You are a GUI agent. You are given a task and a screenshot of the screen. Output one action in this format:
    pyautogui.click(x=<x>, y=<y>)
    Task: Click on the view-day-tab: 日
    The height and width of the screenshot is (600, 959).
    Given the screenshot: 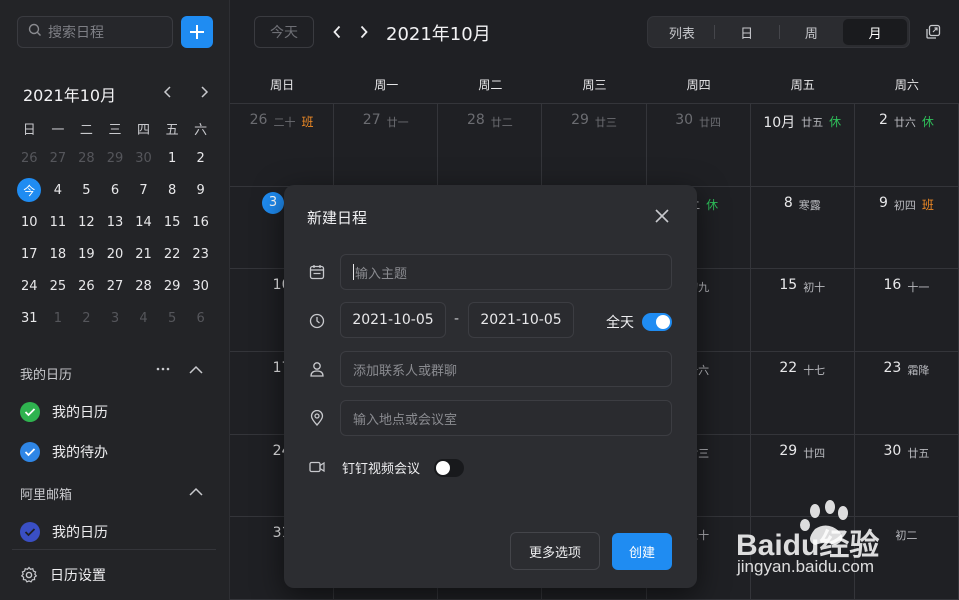 What is the action you would take?
    pyautogui.click(x=747, y=32)
    